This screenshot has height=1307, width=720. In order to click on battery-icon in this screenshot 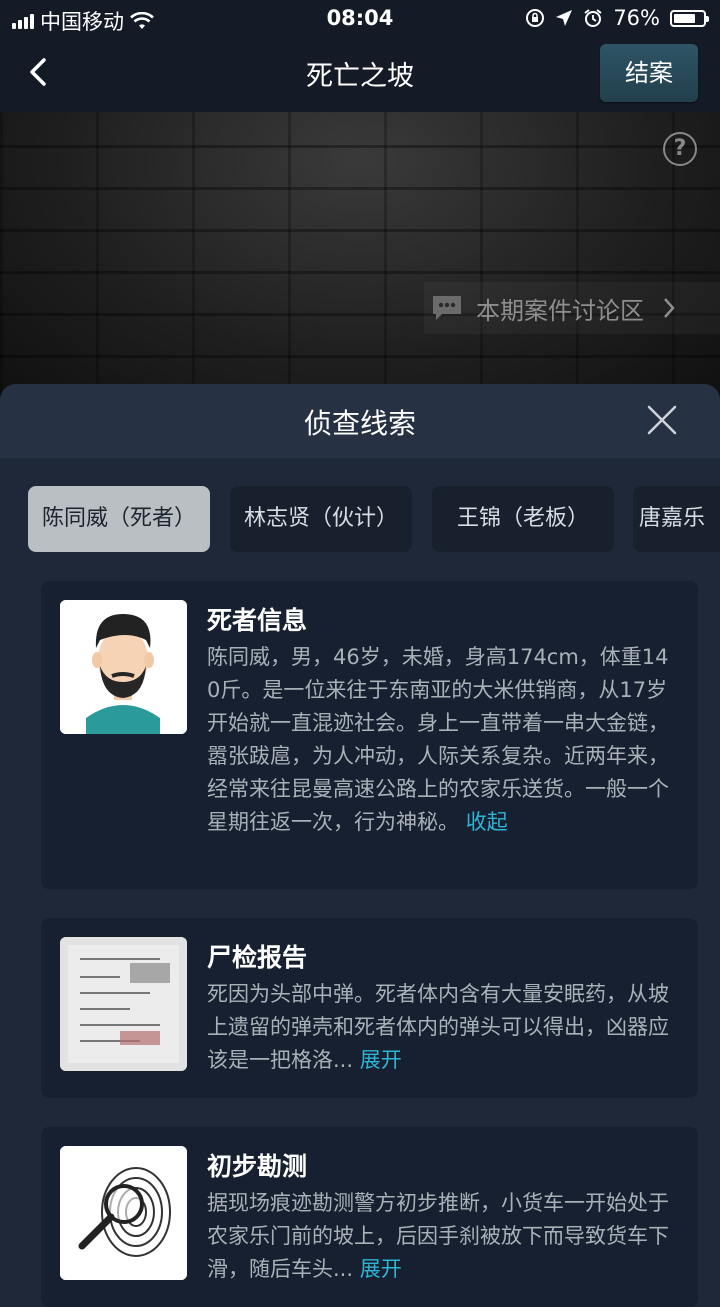, I will do `click(689, 18)`.